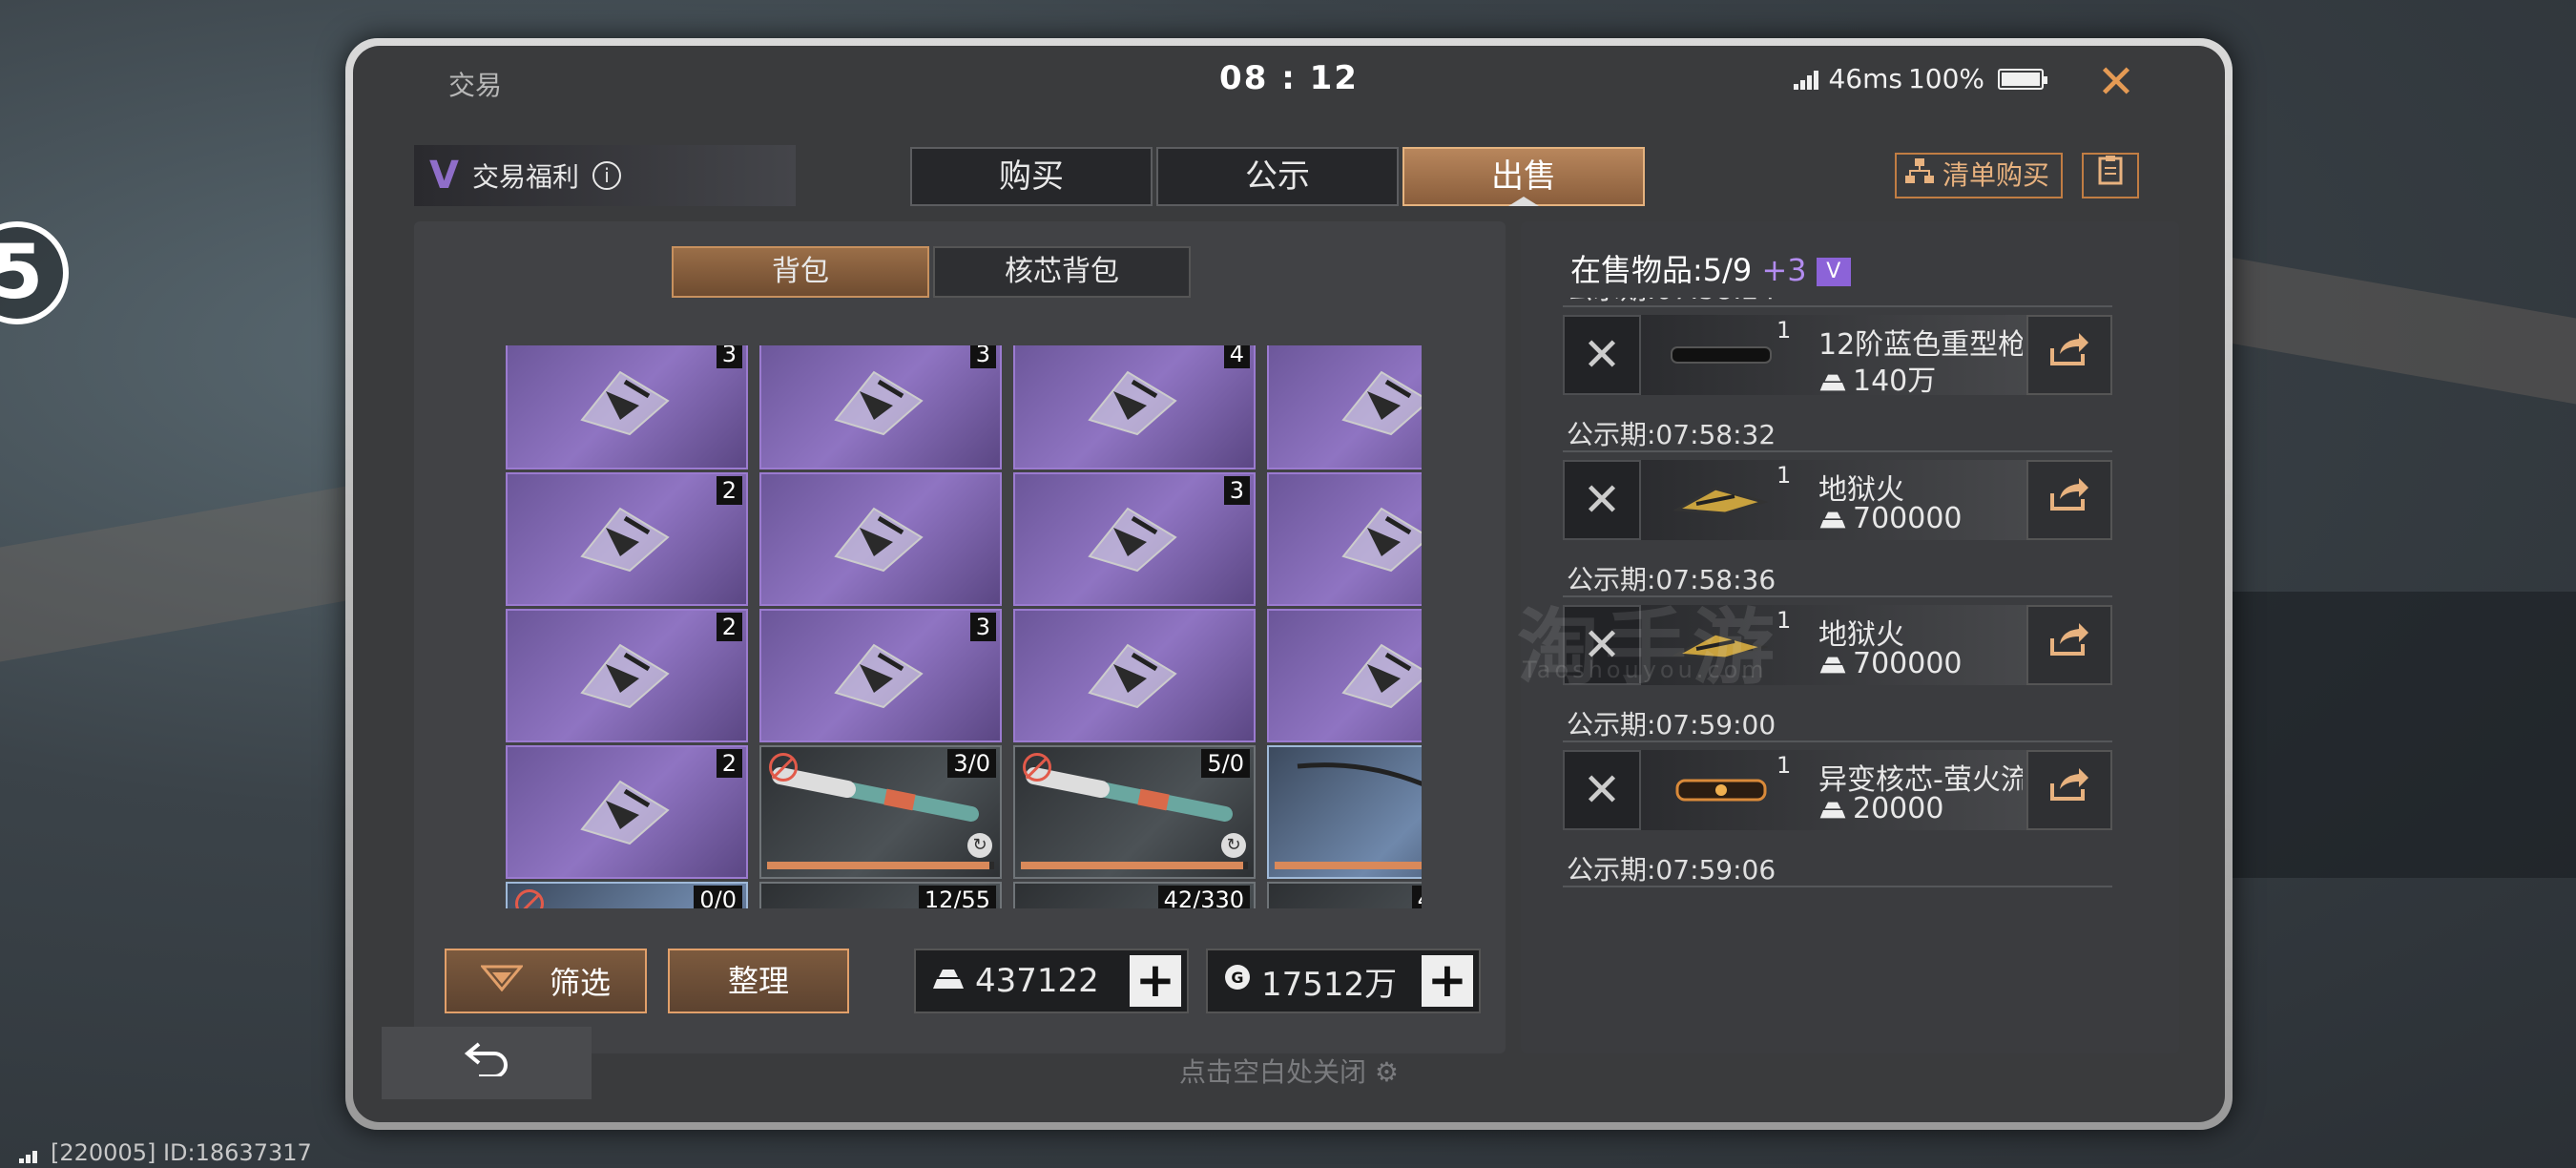  What do you see at coordinates (1523, 177) in the screenshot?
I see `tab-sell: 出售` at bounding box center [1523, 177].